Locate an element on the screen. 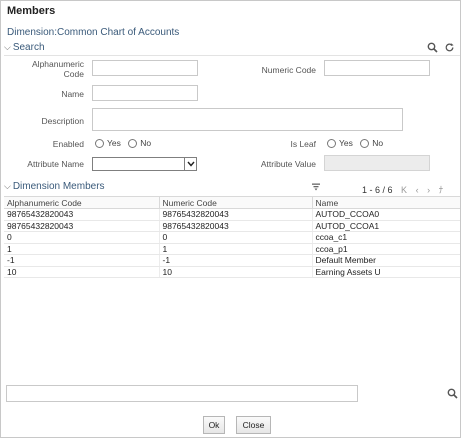 This screenshot has width=461, height=438. table-row: 1 1 ccoa_p1 is located at coordinates (232, 249).